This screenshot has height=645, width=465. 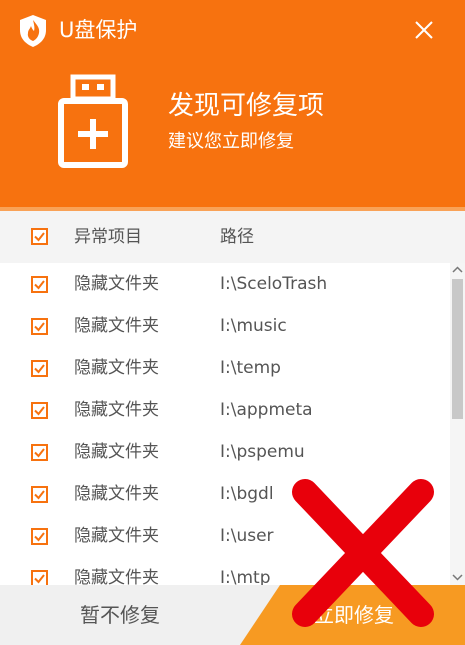 I want to click on close-icon, so click(x=424, y=31).